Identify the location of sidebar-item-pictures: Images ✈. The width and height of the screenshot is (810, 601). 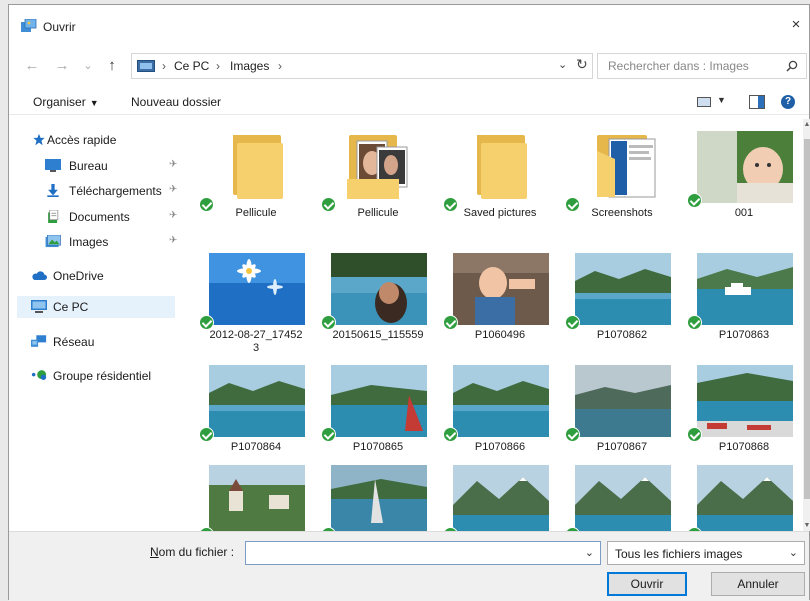
(109, 242).